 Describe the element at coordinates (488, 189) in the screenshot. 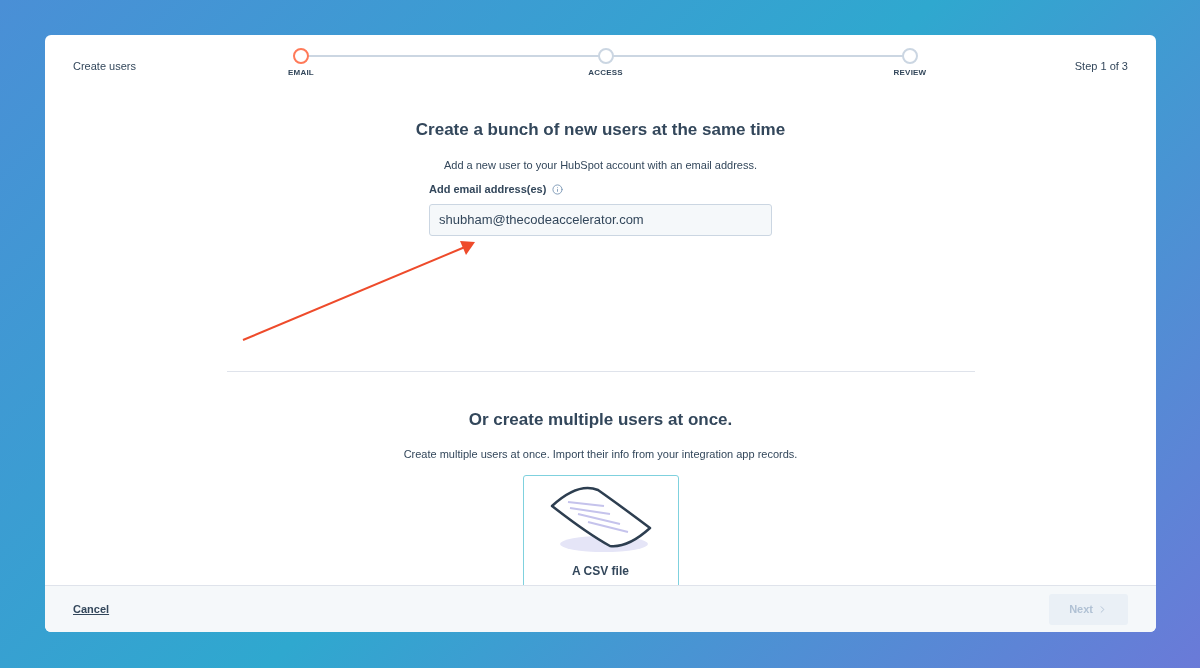

I see `field-label: Add email address(es)` at that location.